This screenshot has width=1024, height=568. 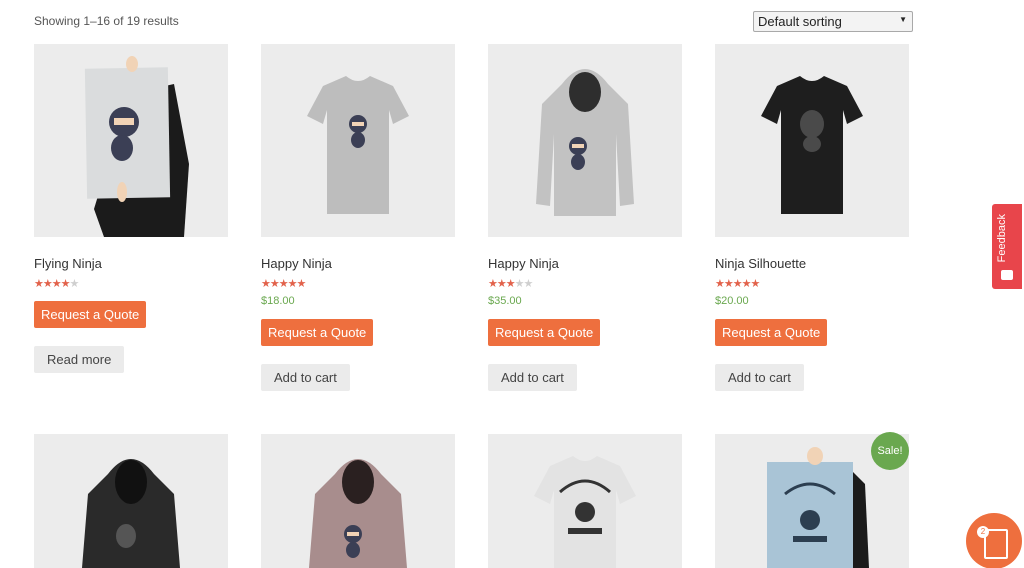 What do you see at coordinates (1002, 238) in the screenshot?
I see `feedback-label: Feedback` at bounding box center [1002, 238].